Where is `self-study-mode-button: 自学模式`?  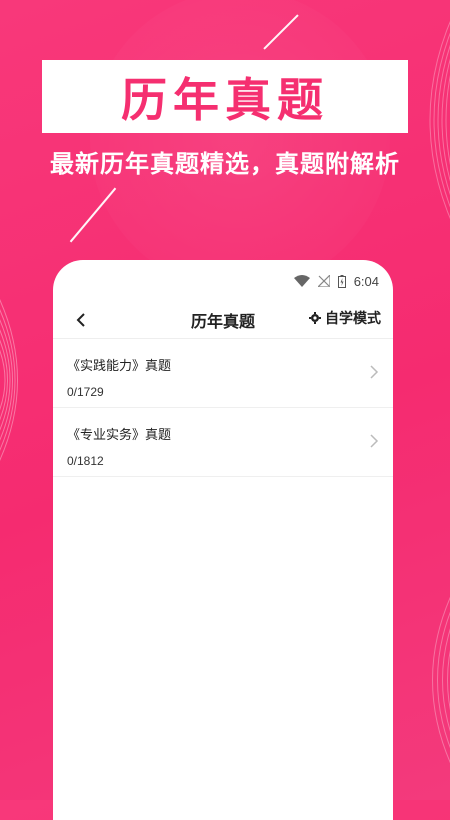
self-study-mode-button: 自学模式 is located at coordinates (345, 318).